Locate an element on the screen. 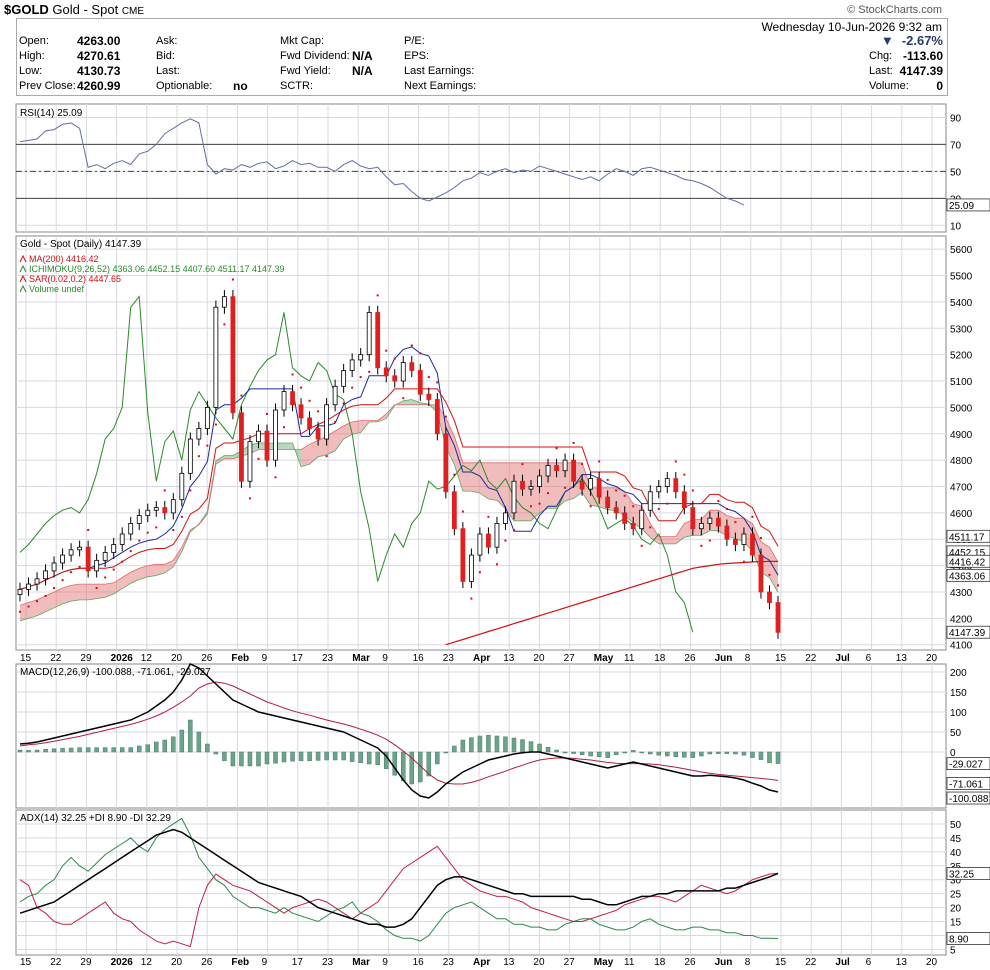 This screenshot has width=990, height=970. date-axis-label-bottom: 26 is located at coordinates (690, 962).